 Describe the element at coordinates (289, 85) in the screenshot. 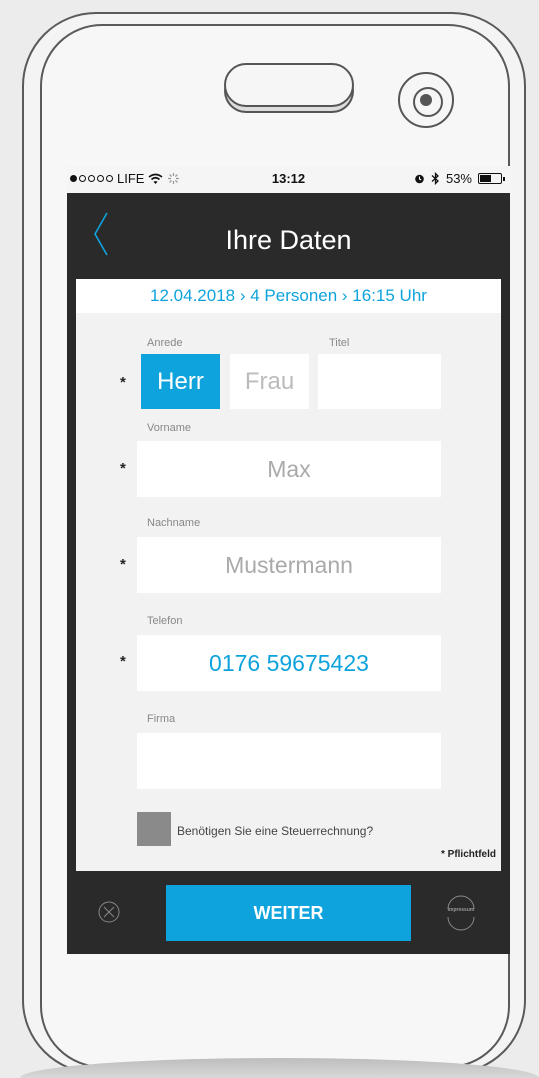

I see `speaker-slot` at that location.